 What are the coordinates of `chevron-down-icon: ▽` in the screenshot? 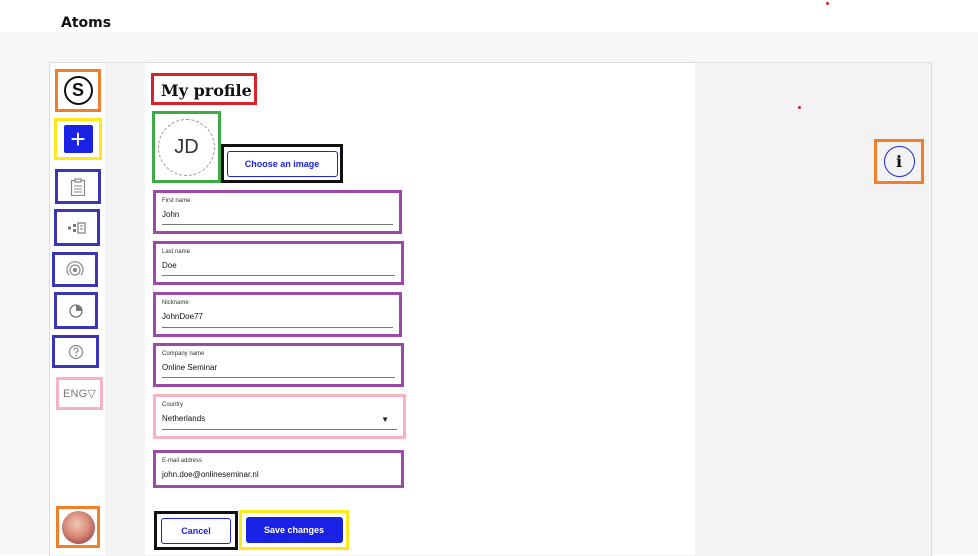 It's located at (92, 394).